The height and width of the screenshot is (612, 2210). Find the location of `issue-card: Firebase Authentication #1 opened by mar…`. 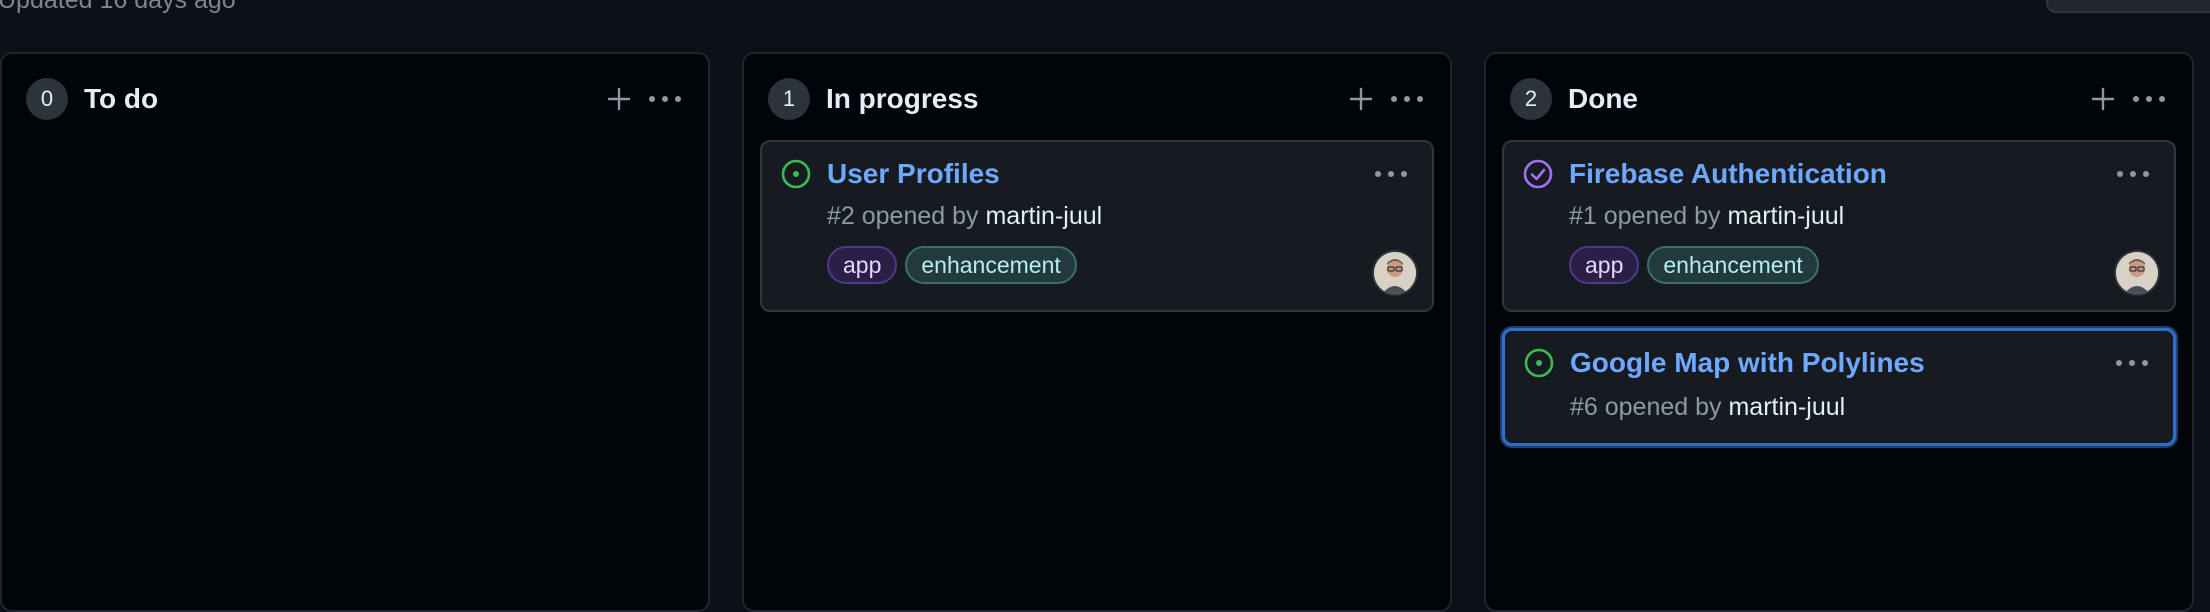

issue-card: Firebase Authentication #1 opened by mar… is located at coordinates (1839, 226).